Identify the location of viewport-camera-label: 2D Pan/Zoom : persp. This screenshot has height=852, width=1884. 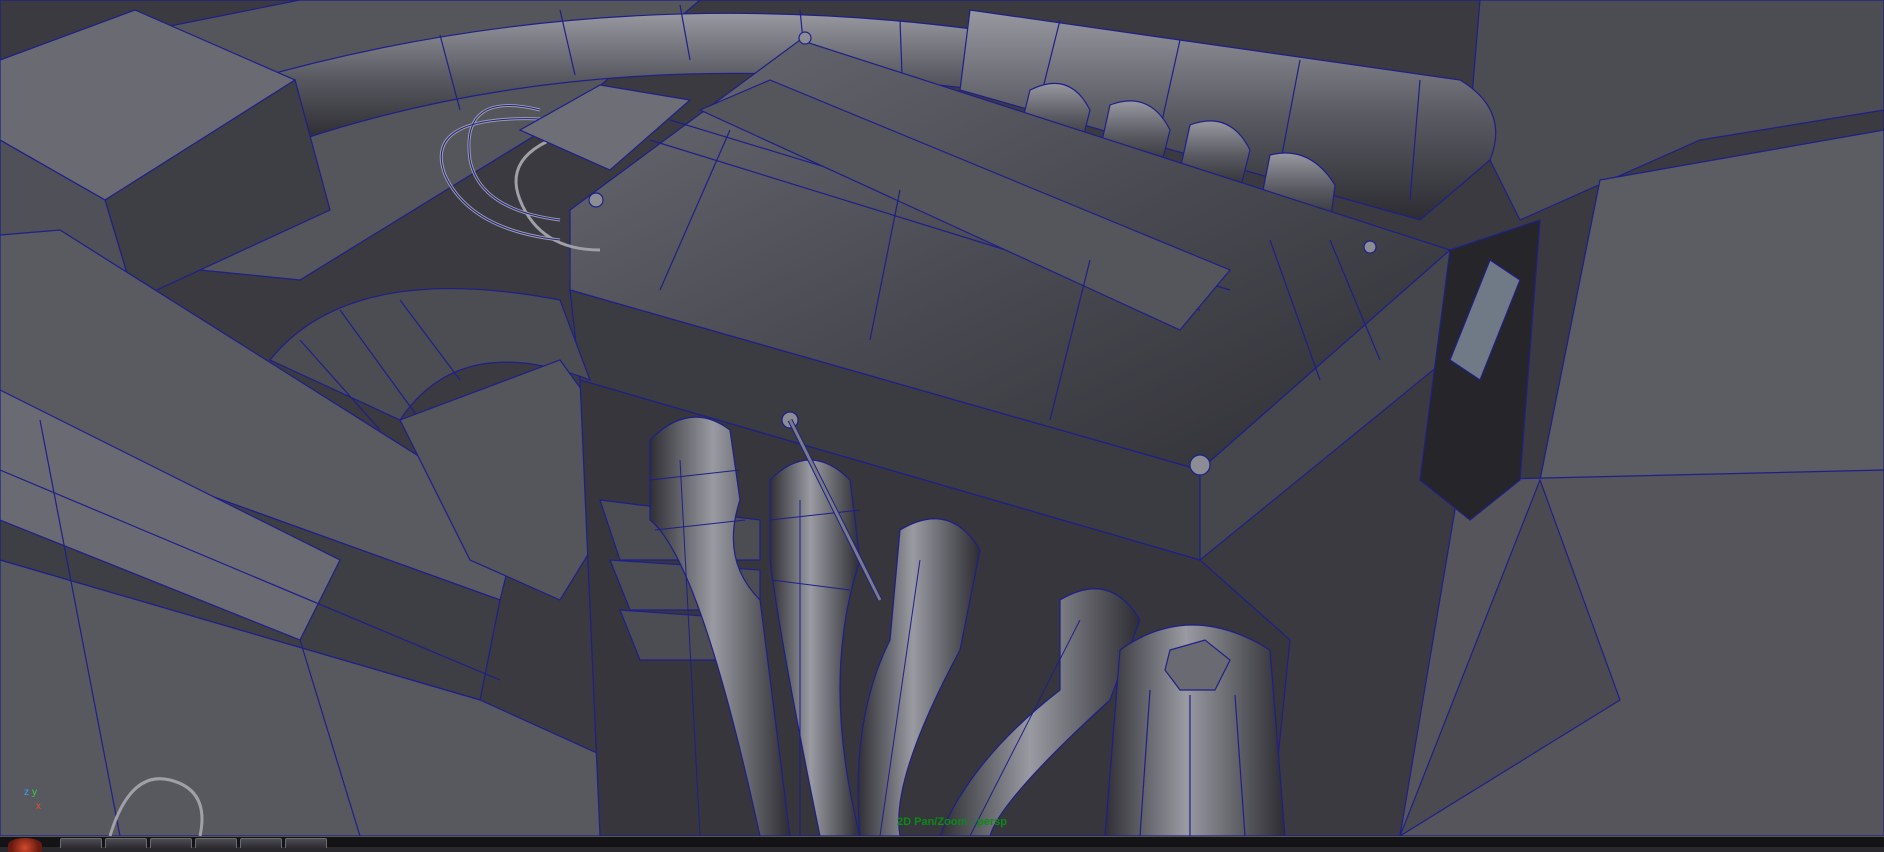
(952, 822).